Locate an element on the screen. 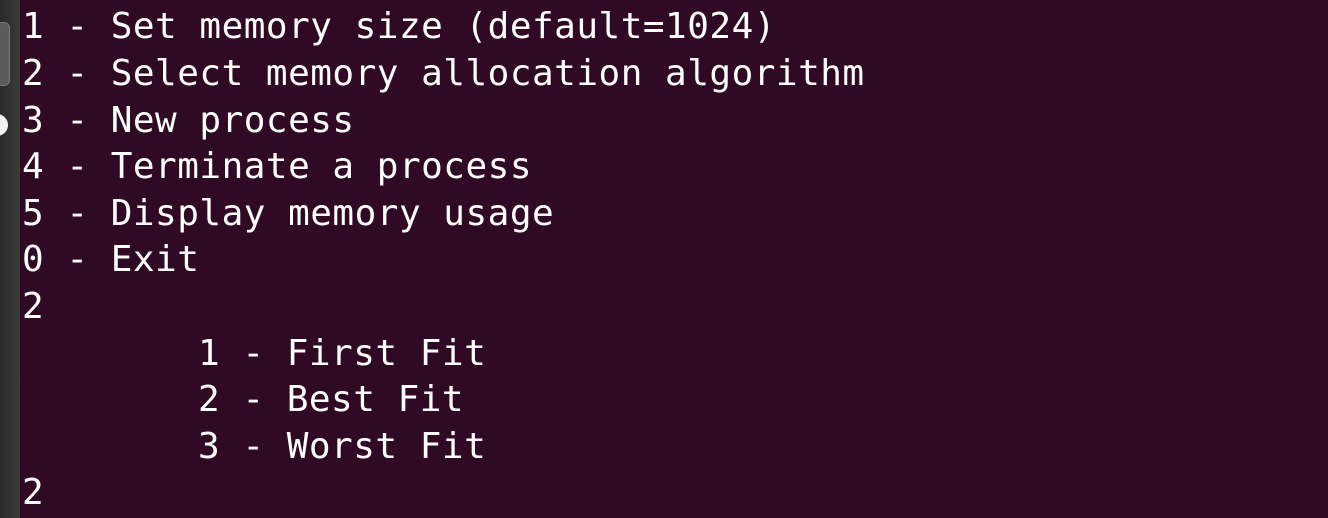  menu-option-terminate-process: 4 - Terminate a process is located at coordinates (277, 166).